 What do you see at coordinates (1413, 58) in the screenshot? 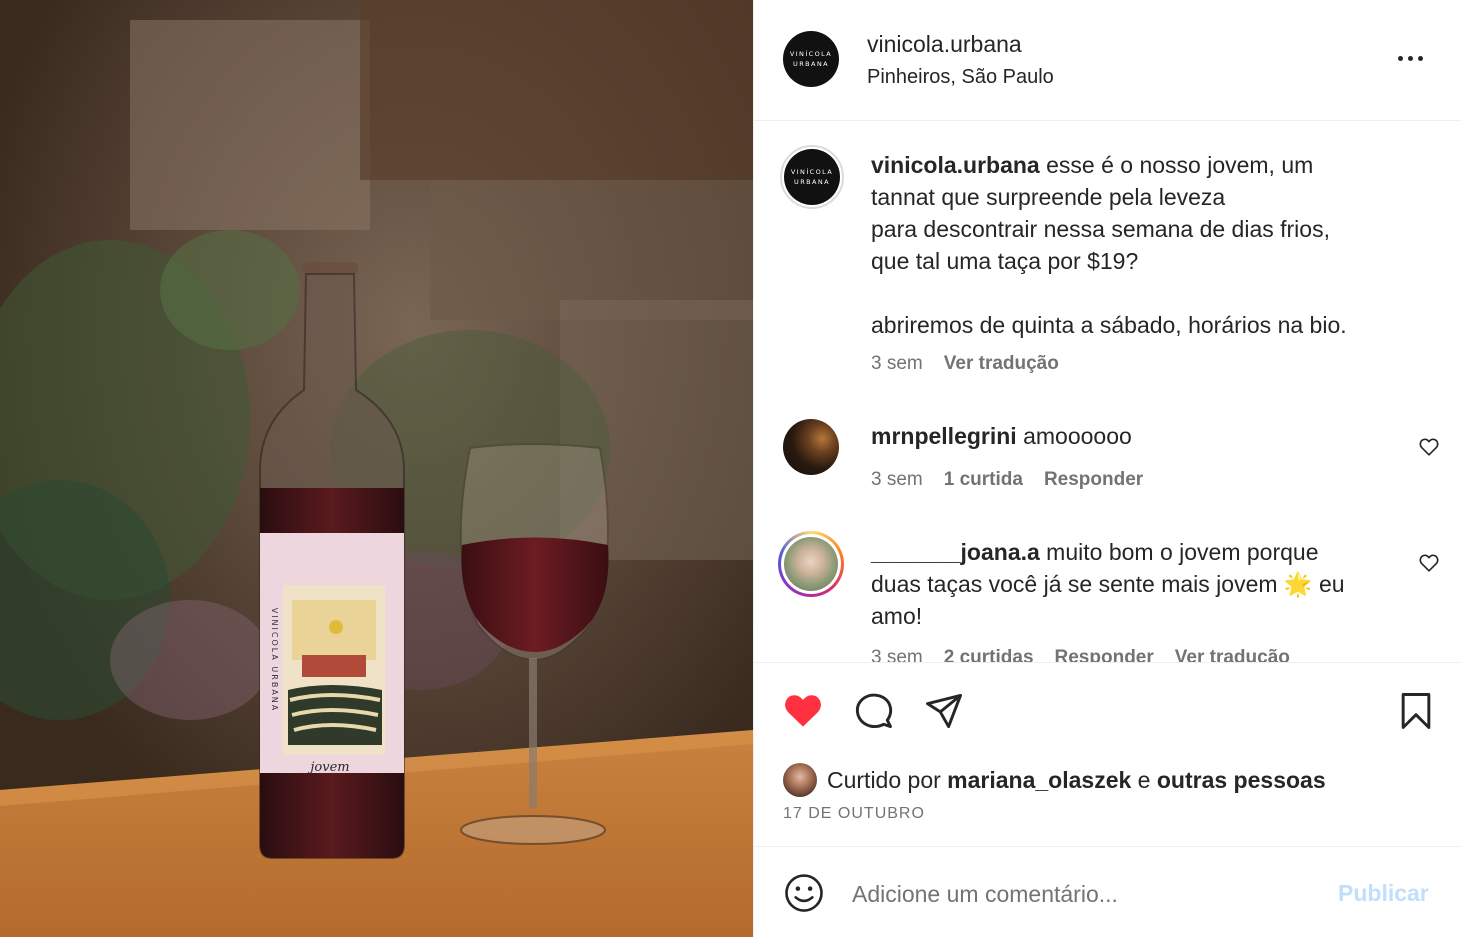
I see `more-horizontal-icon` at bounding box center [1413, 58].